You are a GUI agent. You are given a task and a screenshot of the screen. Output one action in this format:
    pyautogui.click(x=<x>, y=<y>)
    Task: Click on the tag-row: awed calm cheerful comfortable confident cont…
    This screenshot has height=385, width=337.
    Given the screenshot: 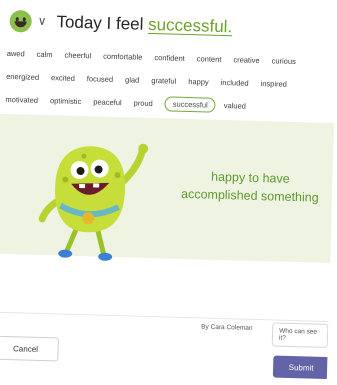 What is the action you would take?
    pyautogui.click(x=172, y=57)
    